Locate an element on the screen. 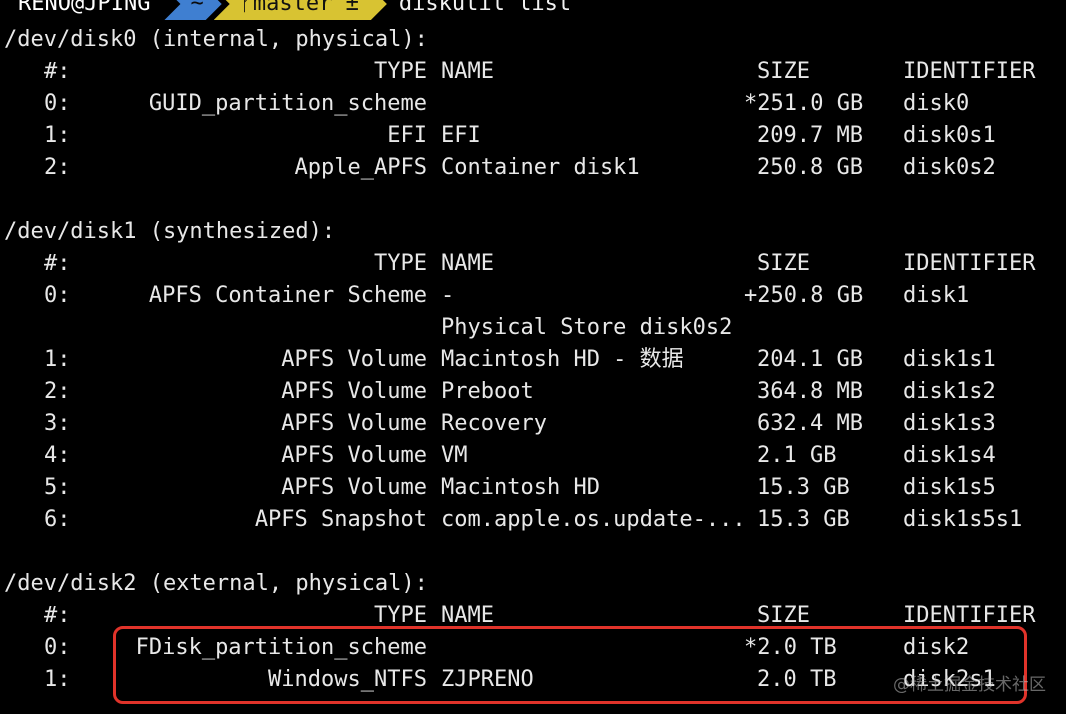  col-identifier: disk1s5s1 is located at coordinates (963, 519).